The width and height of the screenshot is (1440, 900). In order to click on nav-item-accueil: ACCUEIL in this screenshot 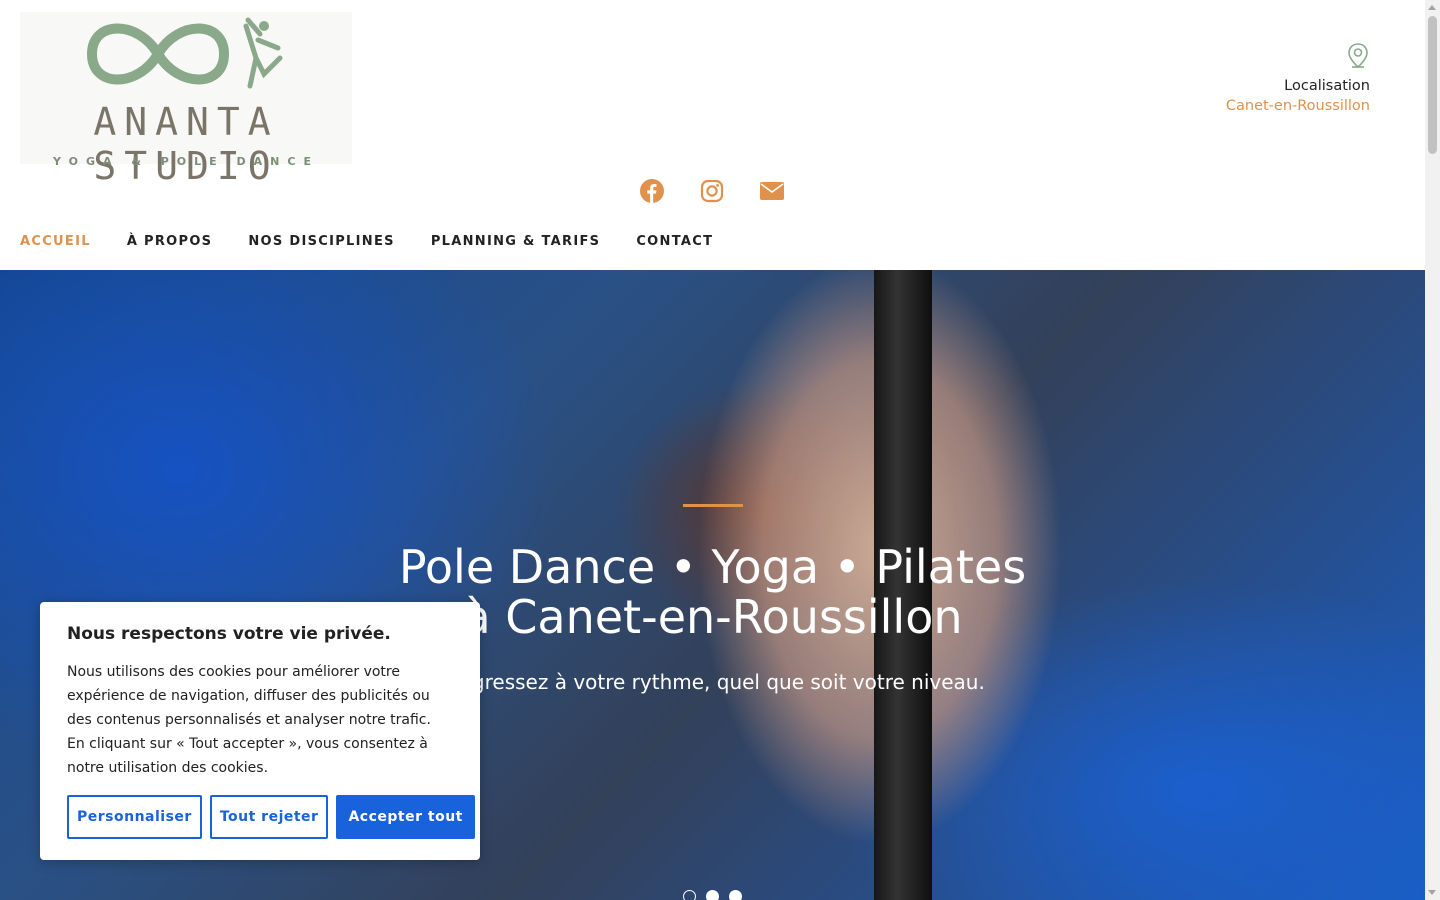, I will do `click(55, 241)`.